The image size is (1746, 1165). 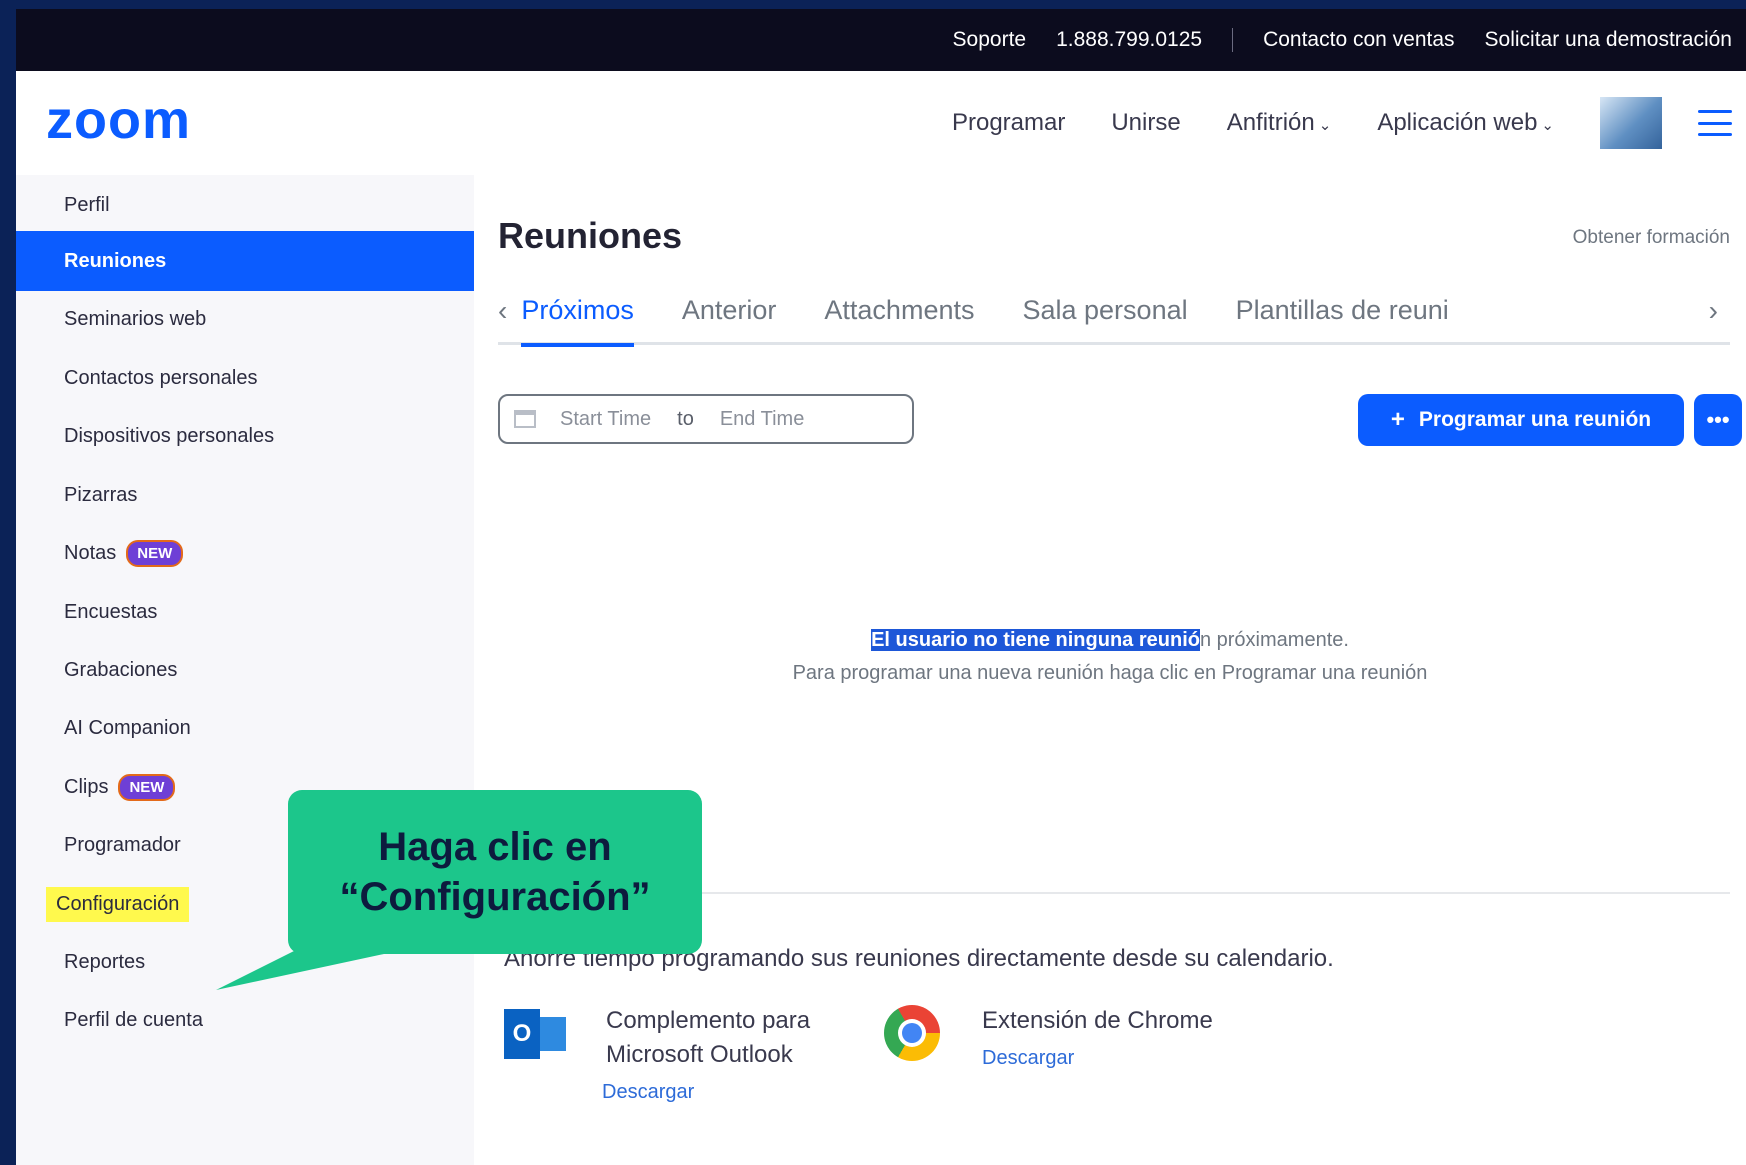 I want to click on nav-schedule: Programar, so click(x=1008, y=123).